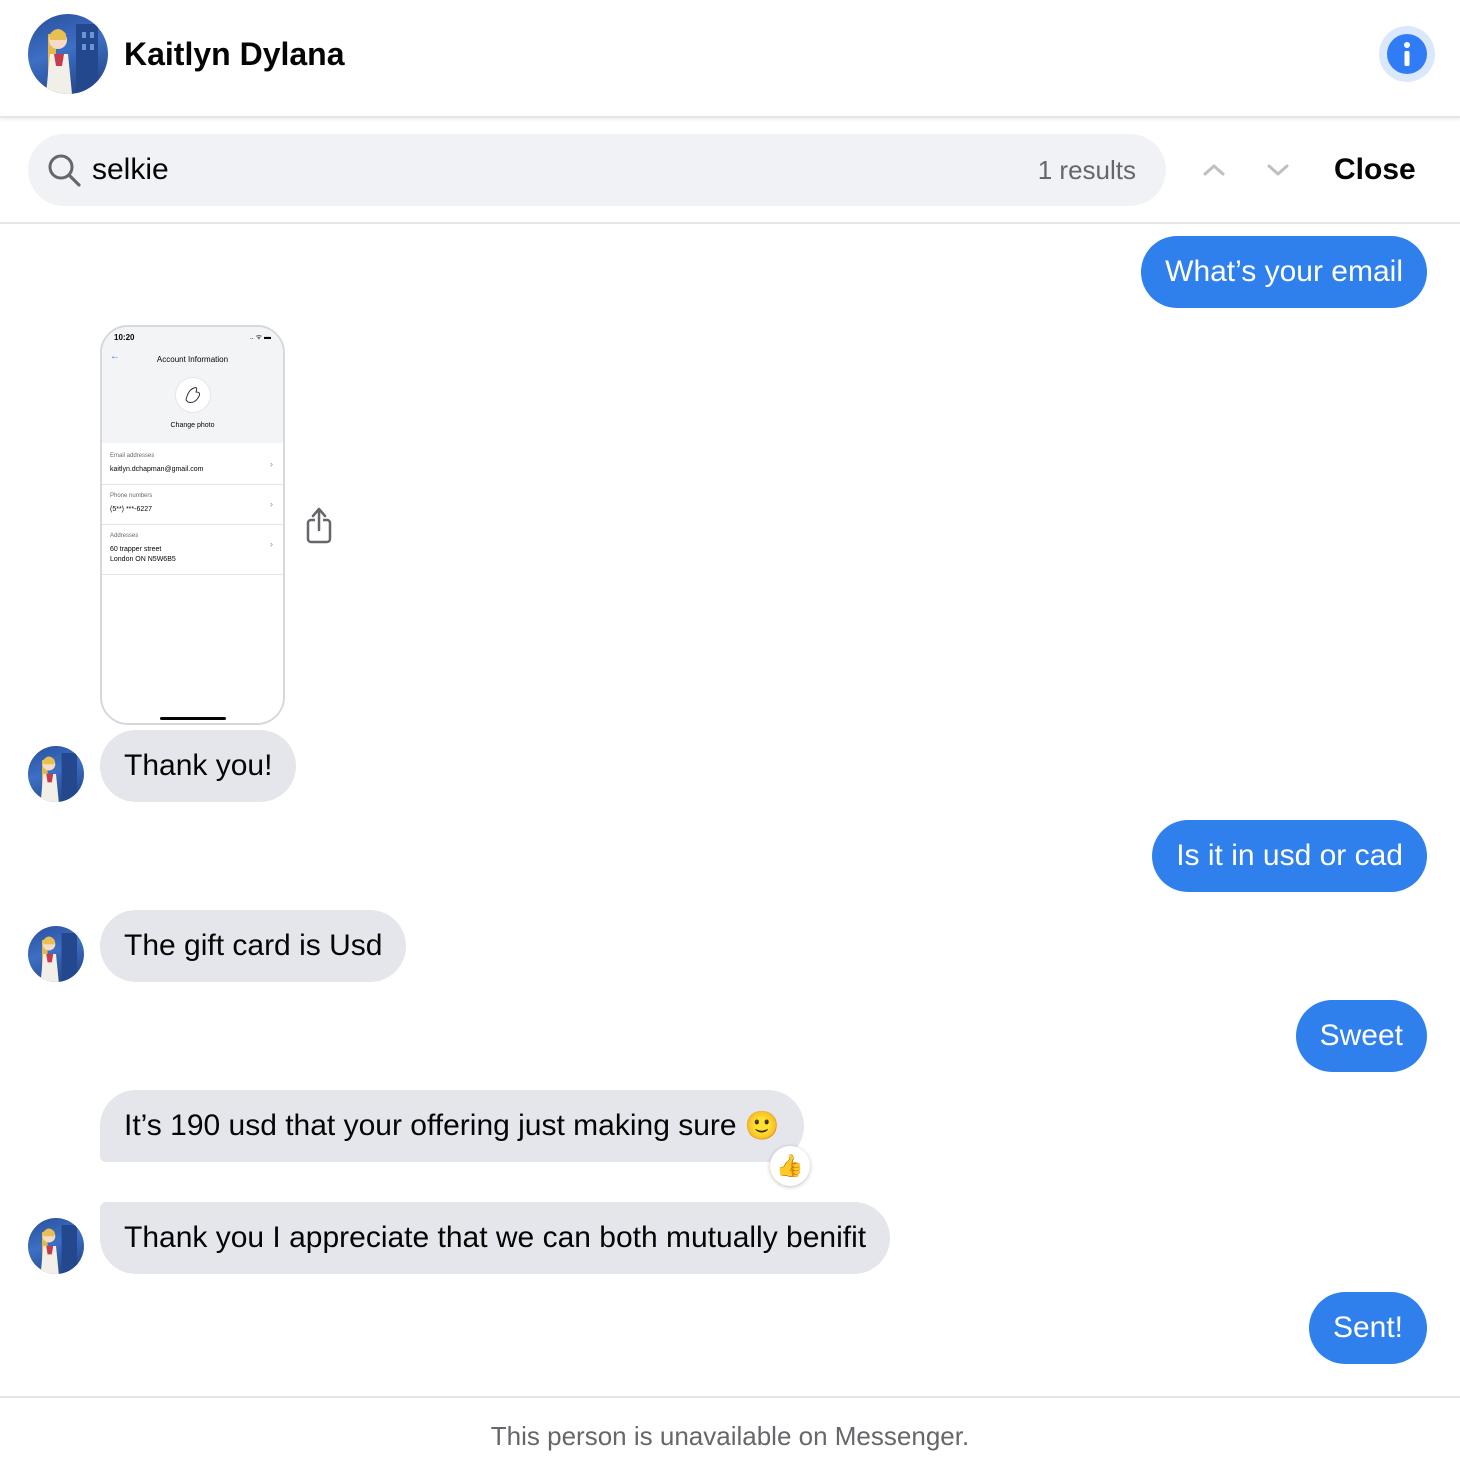  What do you see at coordinates (192, 425) in the screenshot?
I see `attachment-change-photo: Change photo` at bounding box center [192, 425].